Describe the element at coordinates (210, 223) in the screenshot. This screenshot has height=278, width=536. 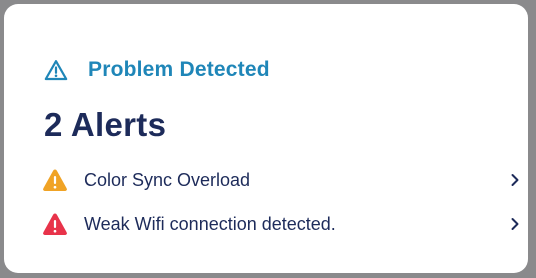
I see `alert-label: Weak Wifi connection detected.` at that location.